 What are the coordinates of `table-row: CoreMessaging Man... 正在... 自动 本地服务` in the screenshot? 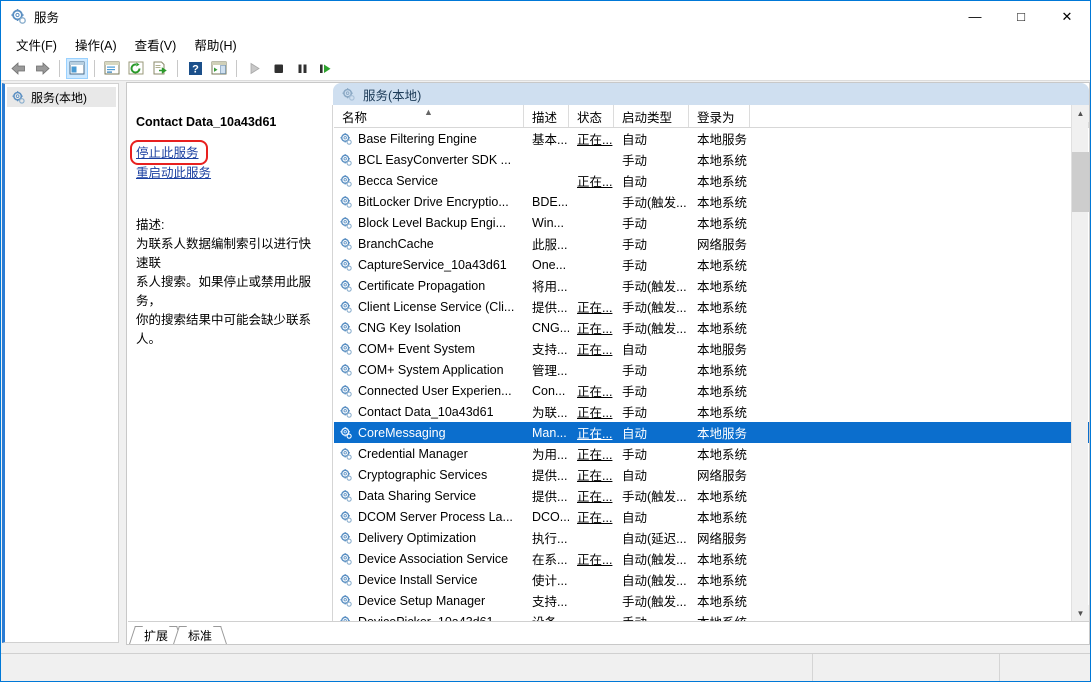 It's located at (711, 432).